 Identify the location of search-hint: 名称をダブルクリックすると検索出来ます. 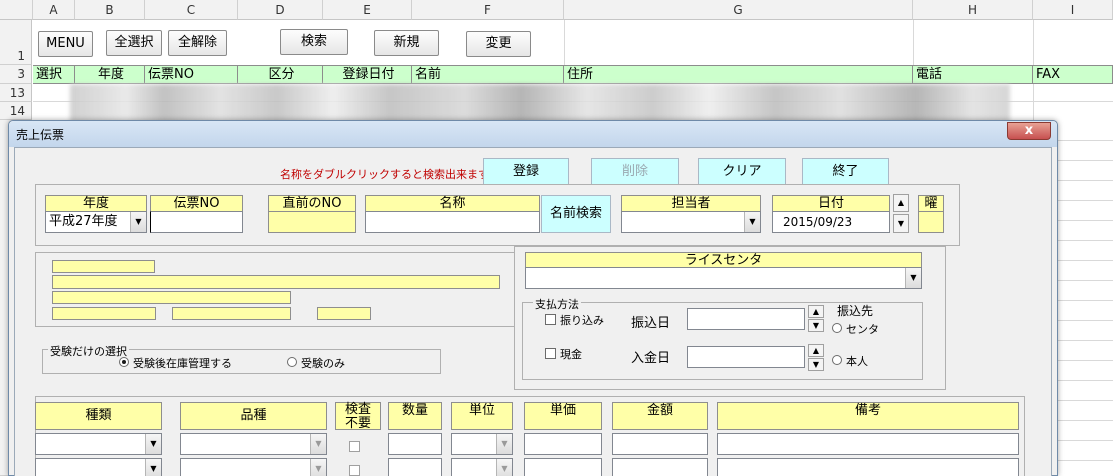
(384, 174).